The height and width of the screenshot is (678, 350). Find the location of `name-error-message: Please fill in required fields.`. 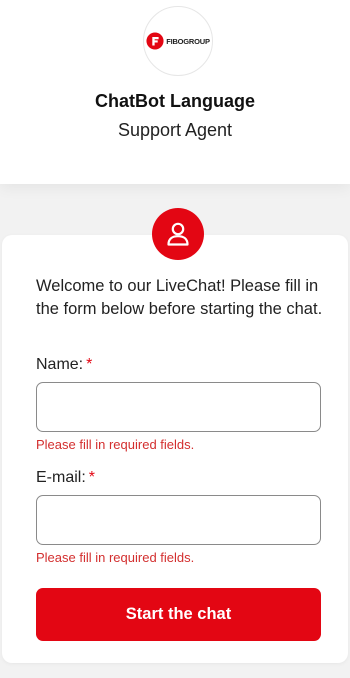

name-error-message: Please fill in required fields. is located at coordinates (115, 444).